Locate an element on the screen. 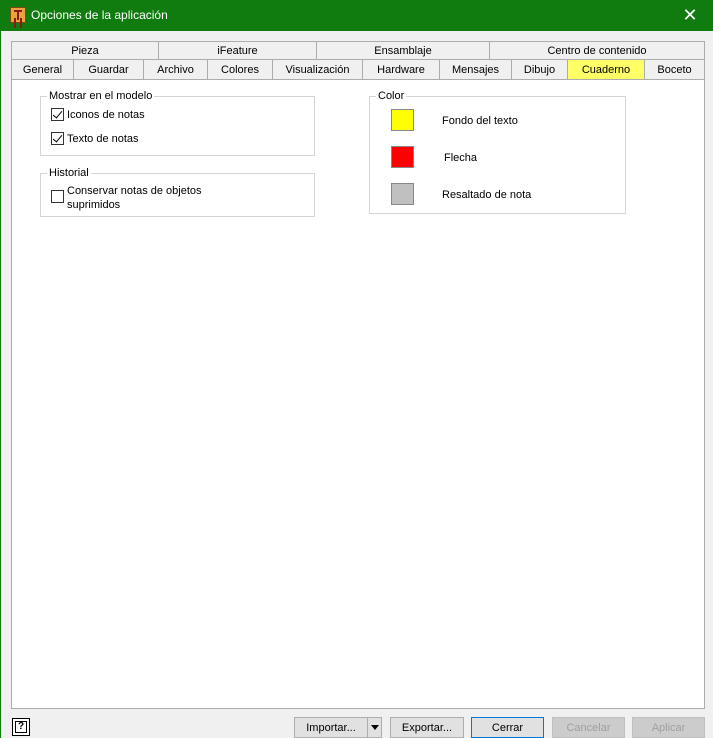 Image resolution: width=713 pixels, height=738 pixels. window-border is located at coordinates (0, 384).